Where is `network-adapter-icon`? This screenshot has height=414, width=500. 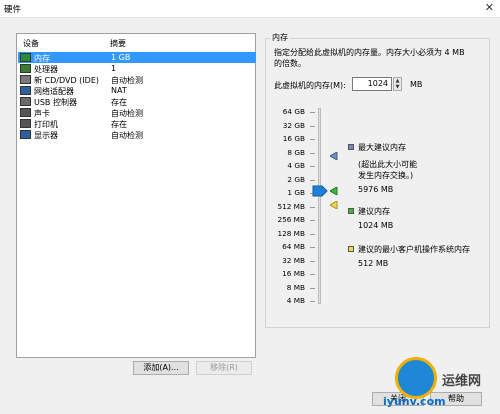
network-adapter-icon is located at coordinates (25, 90).